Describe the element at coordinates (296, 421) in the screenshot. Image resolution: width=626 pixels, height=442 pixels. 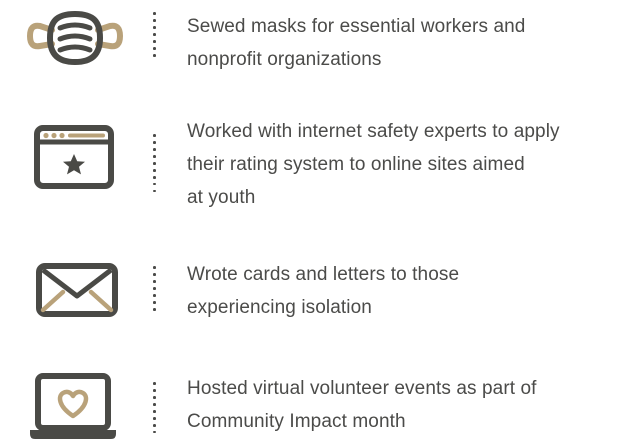
I see `description-line: Community Impact month` at that location.